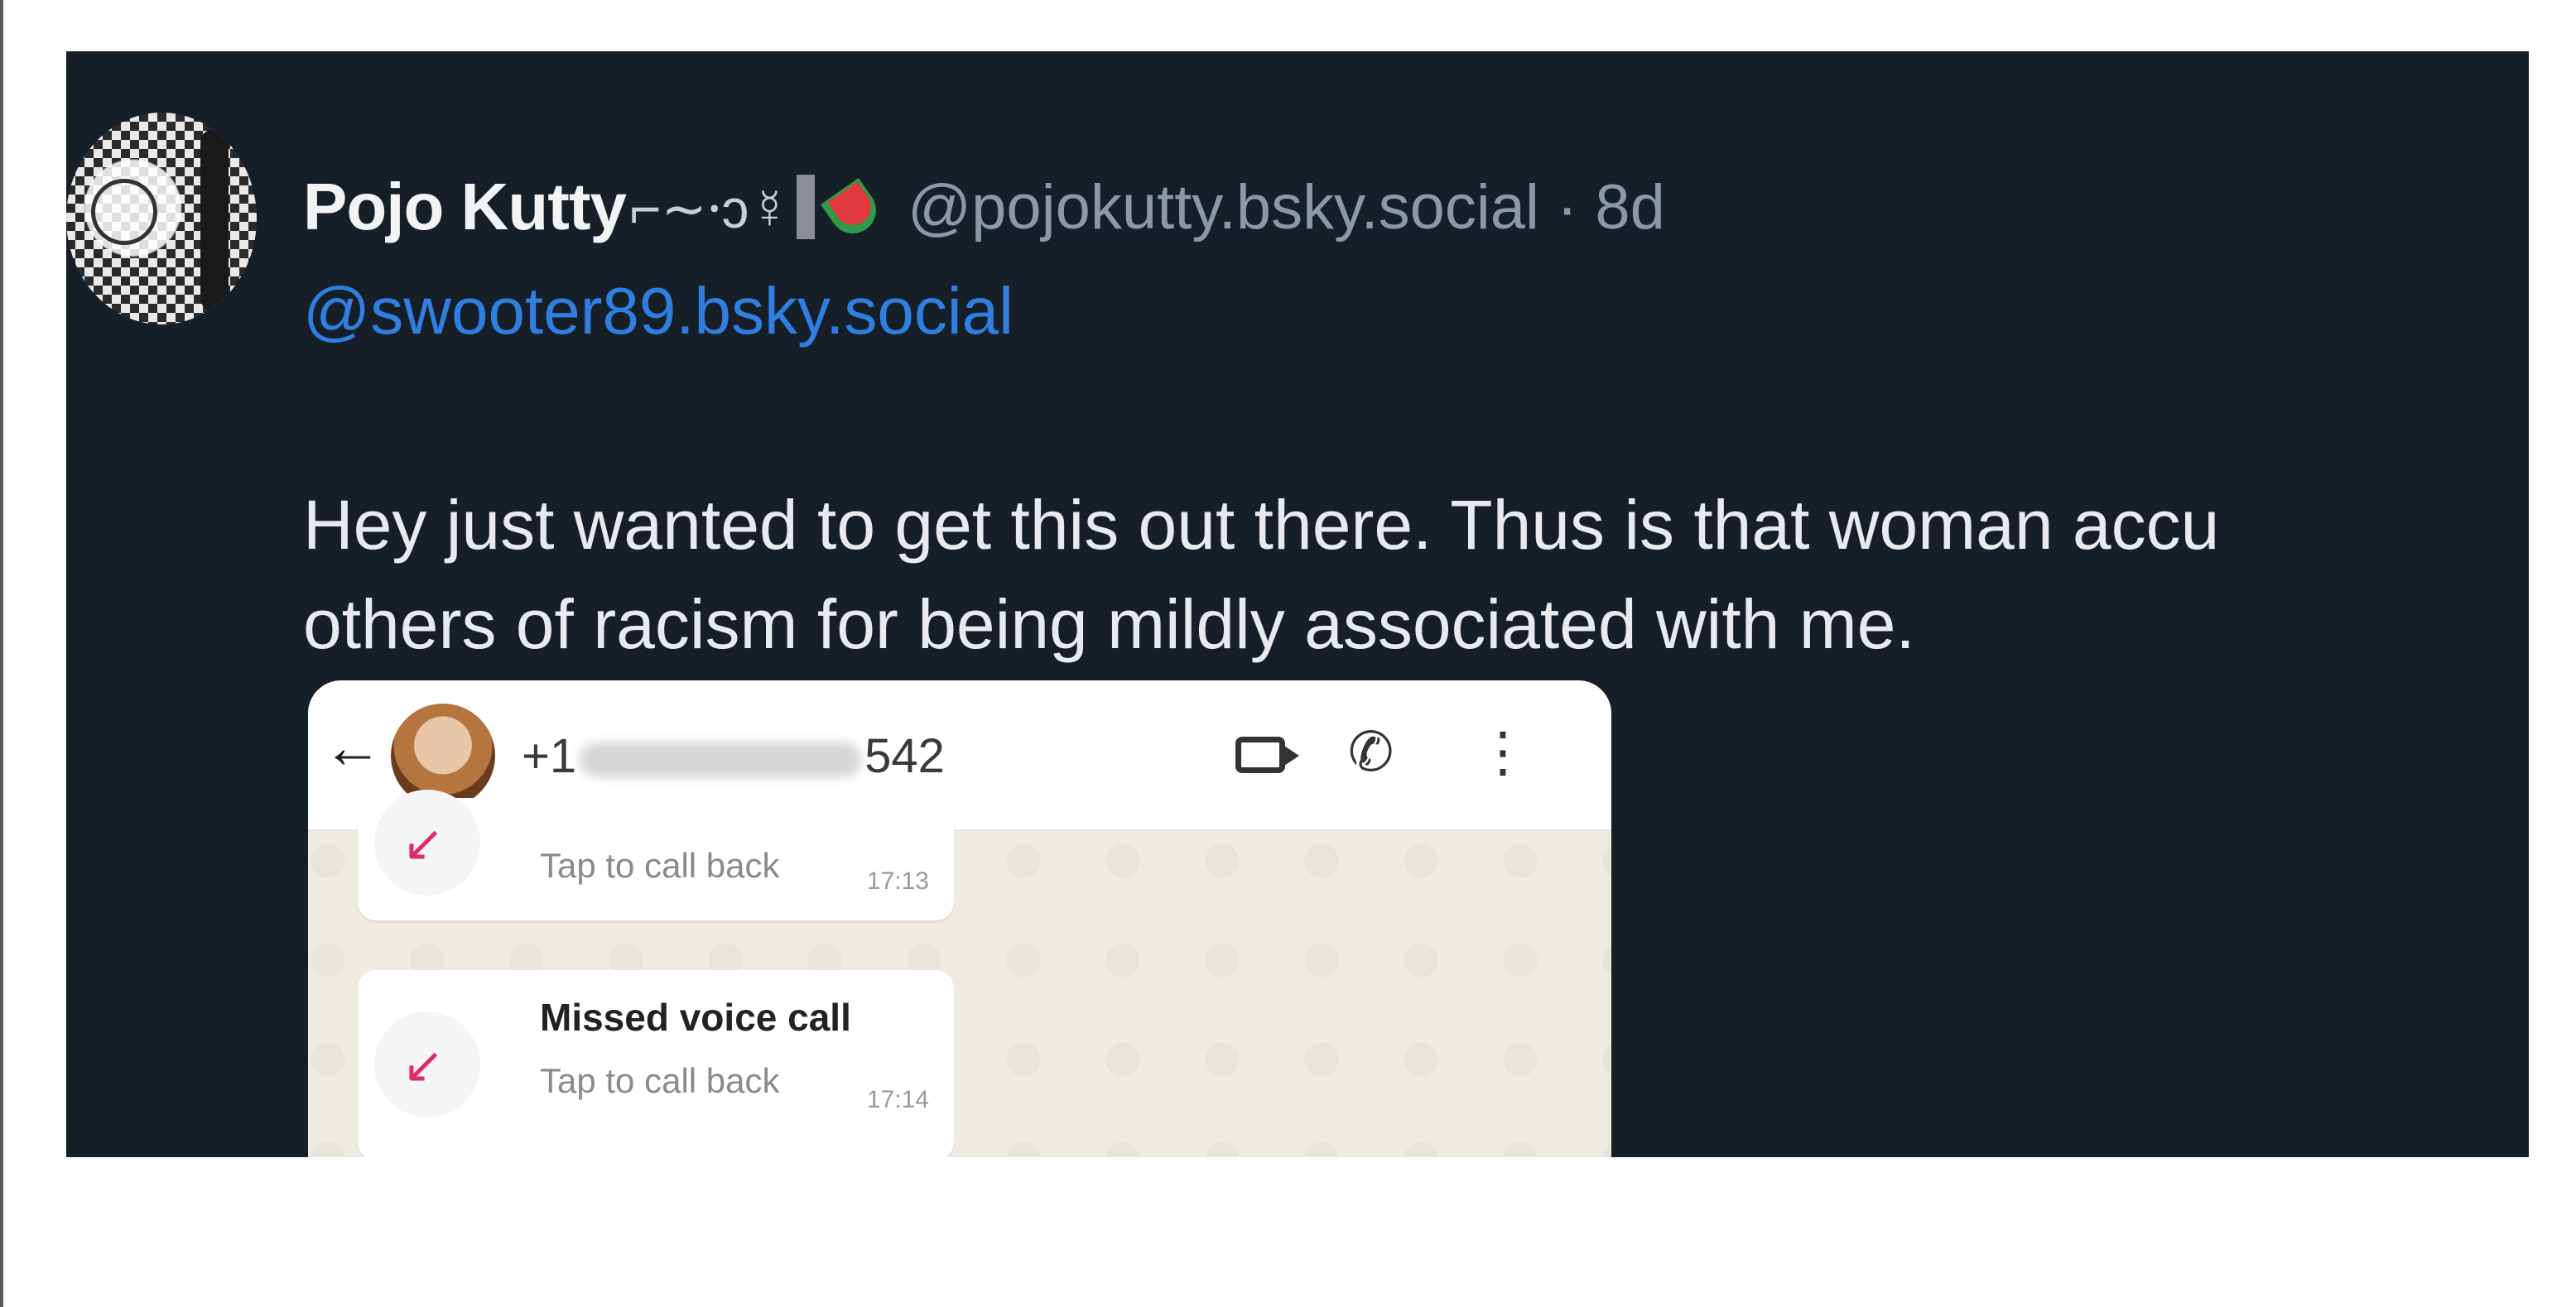 The width and height of the screenshot is (2576, 1307). What do you see at coordinates (214, 220) in the screenshot?
I see `avatar-figure` at bounding box center [214, 220].